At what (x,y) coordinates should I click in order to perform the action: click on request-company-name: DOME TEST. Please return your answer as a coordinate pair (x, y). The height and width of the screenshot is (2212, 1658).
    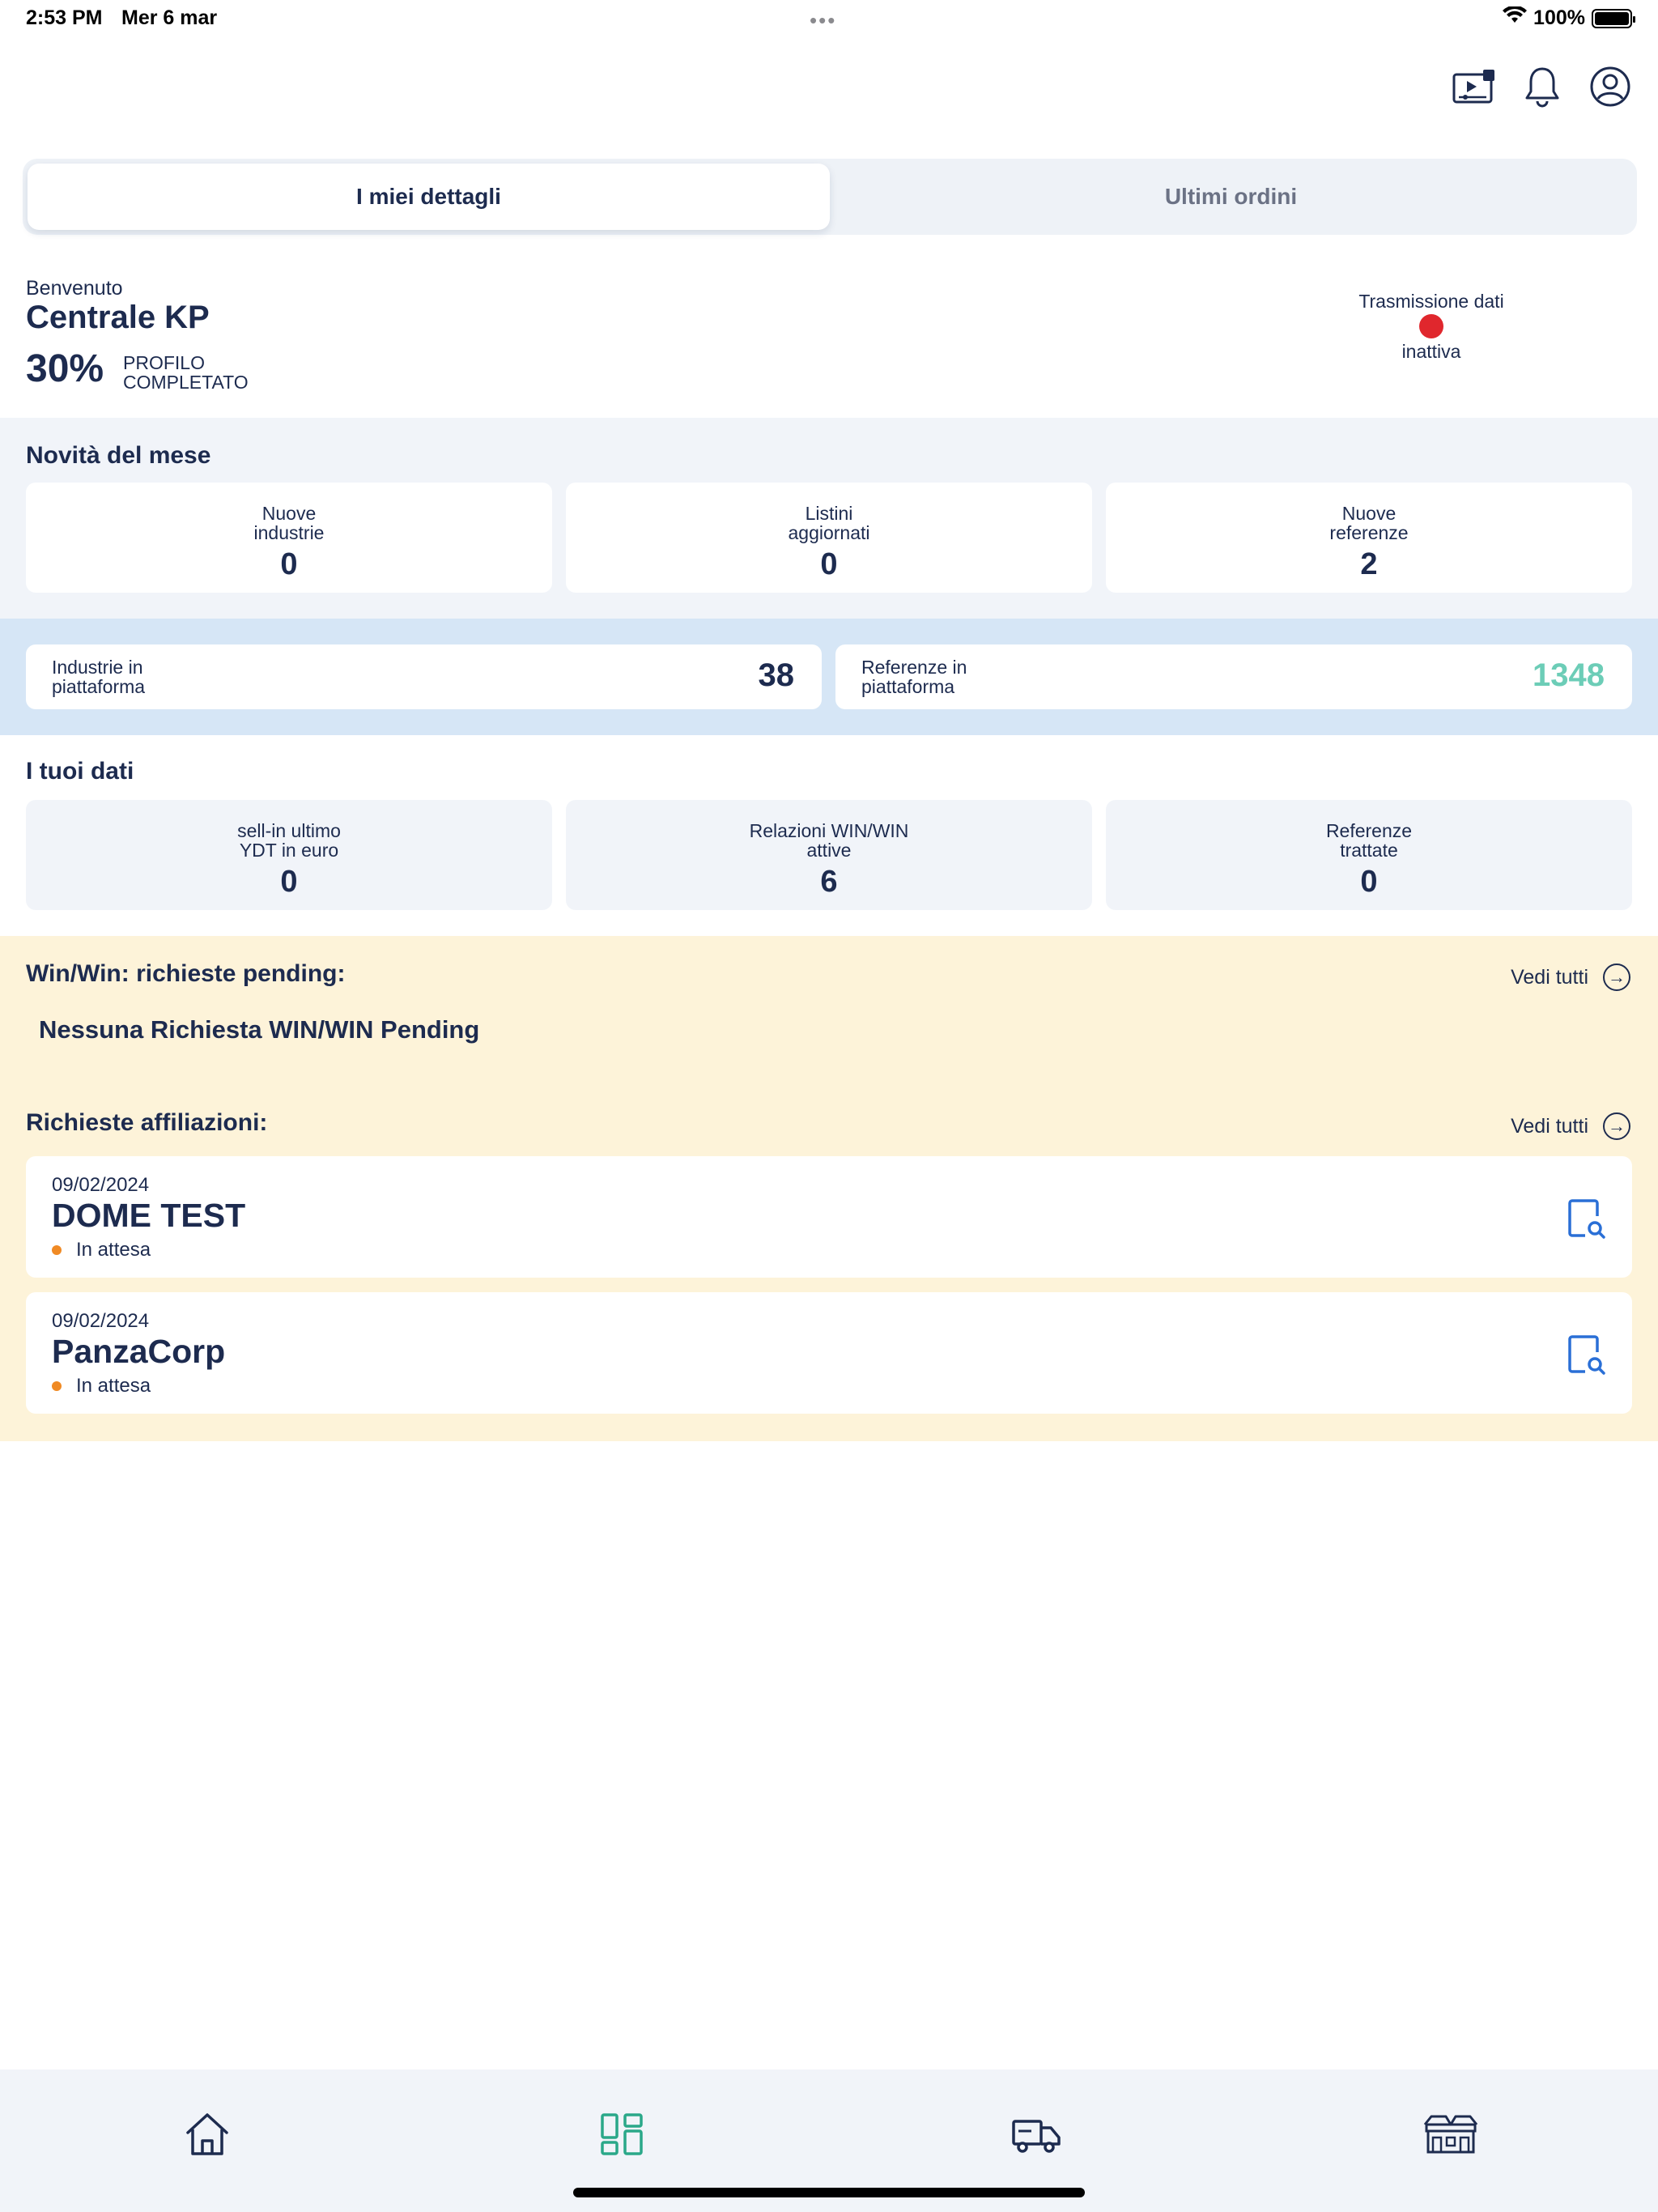
    Looking at the image, I should click on (149, 1215).